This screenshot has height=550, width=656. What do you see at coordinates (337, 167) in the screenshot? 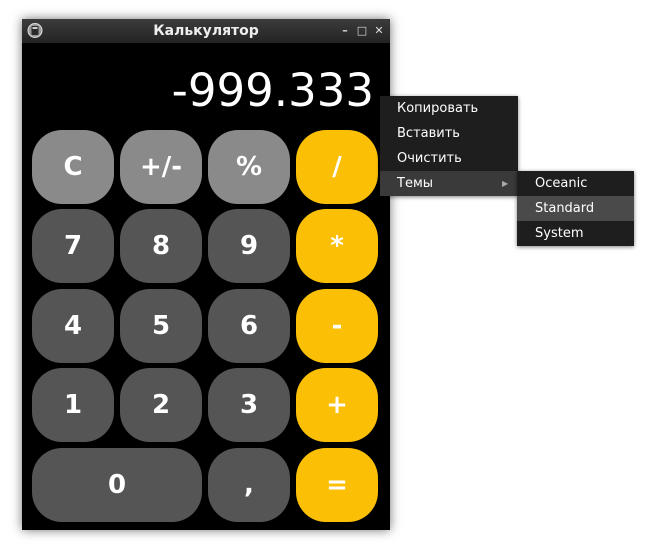
I see `divide-button: /` at bounding box center [337, 167].